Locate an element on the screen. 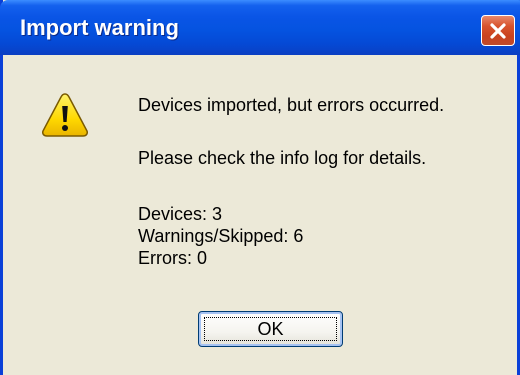 Image resolution: width=520 pixels, height=375 pixels. ok-button-label: OK is located at coordinates (270, 328).